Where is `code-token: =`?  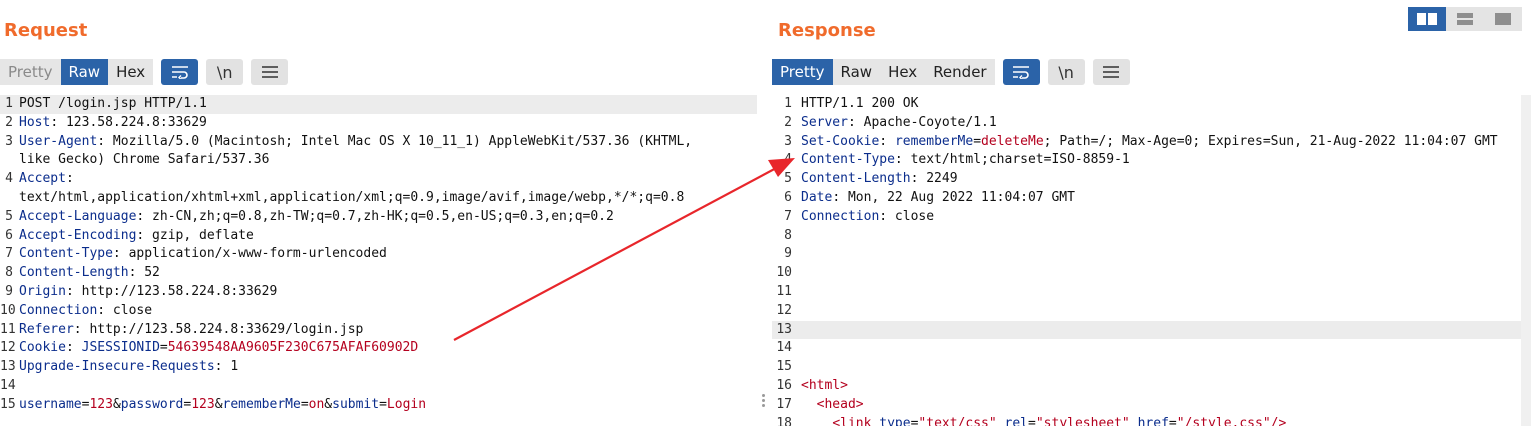
code-token: = is located at coordinates (1172, 420).